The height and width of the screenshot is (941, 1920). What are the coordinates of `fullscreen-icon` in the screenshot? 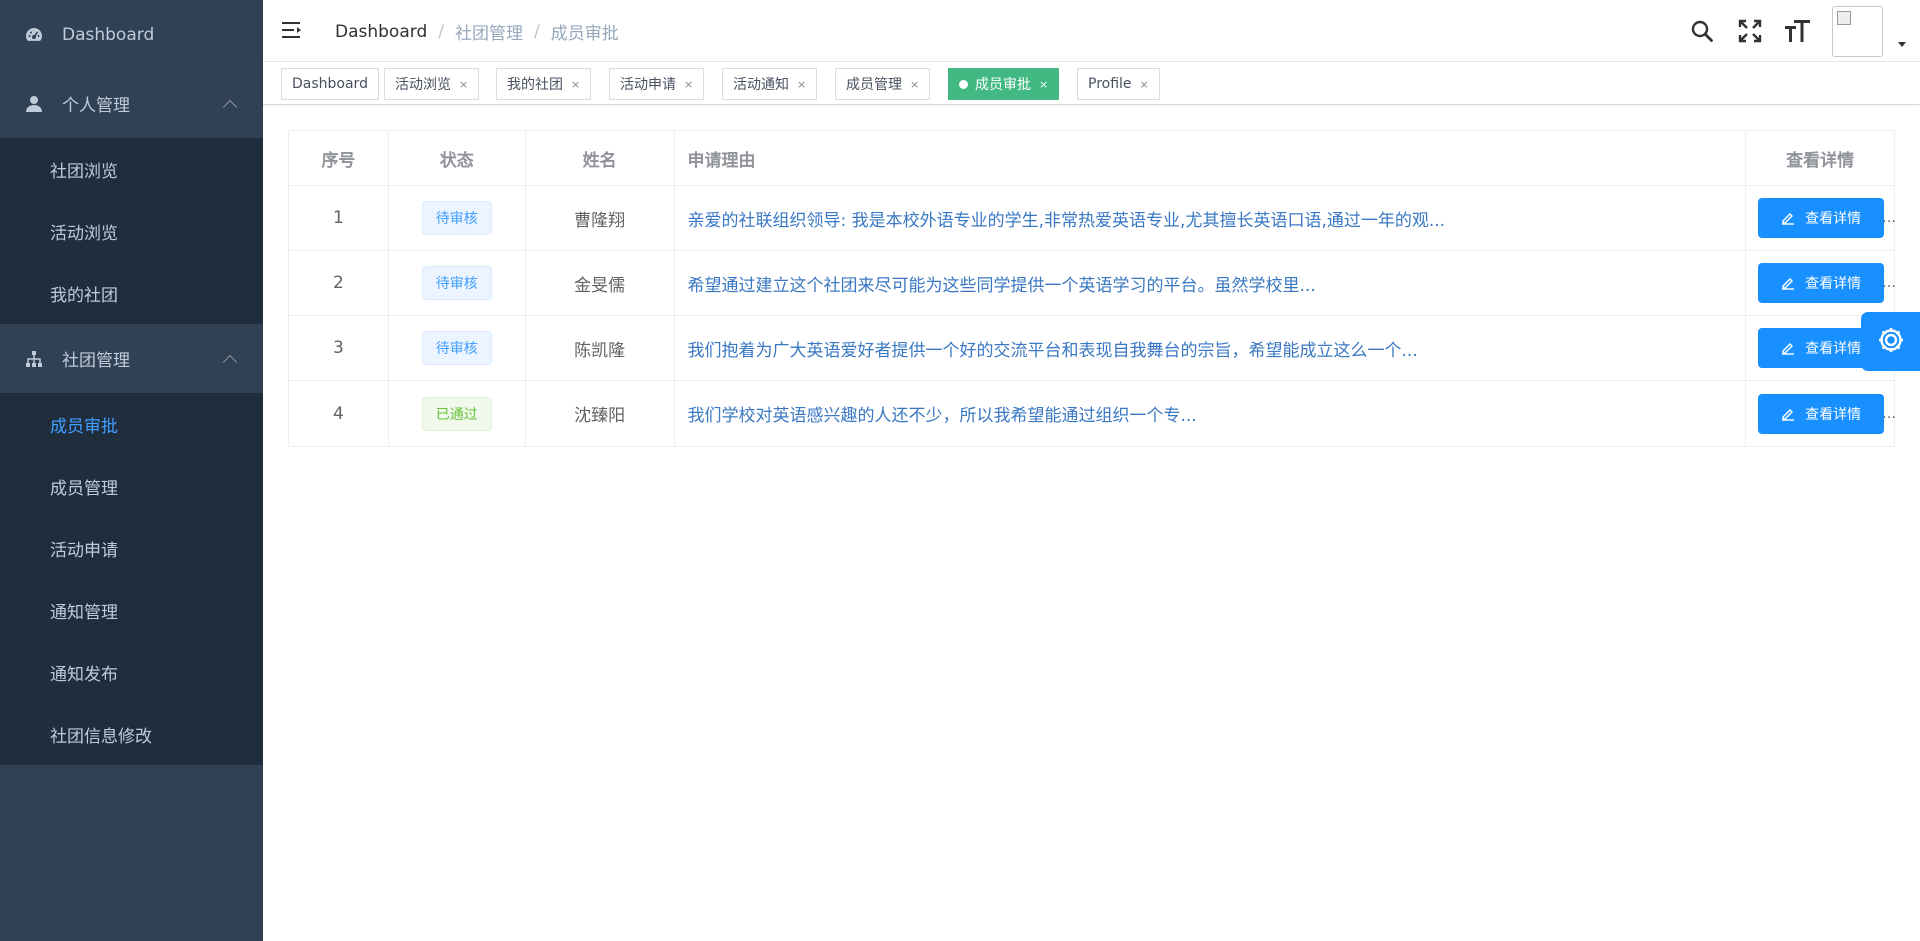 It's located at (1750, 31).